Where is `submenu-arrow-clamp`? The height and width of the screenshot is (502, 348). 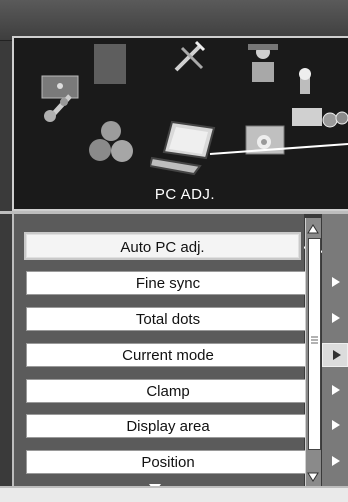
submenu-arrow-clamp is located at coordinates (335, 391).